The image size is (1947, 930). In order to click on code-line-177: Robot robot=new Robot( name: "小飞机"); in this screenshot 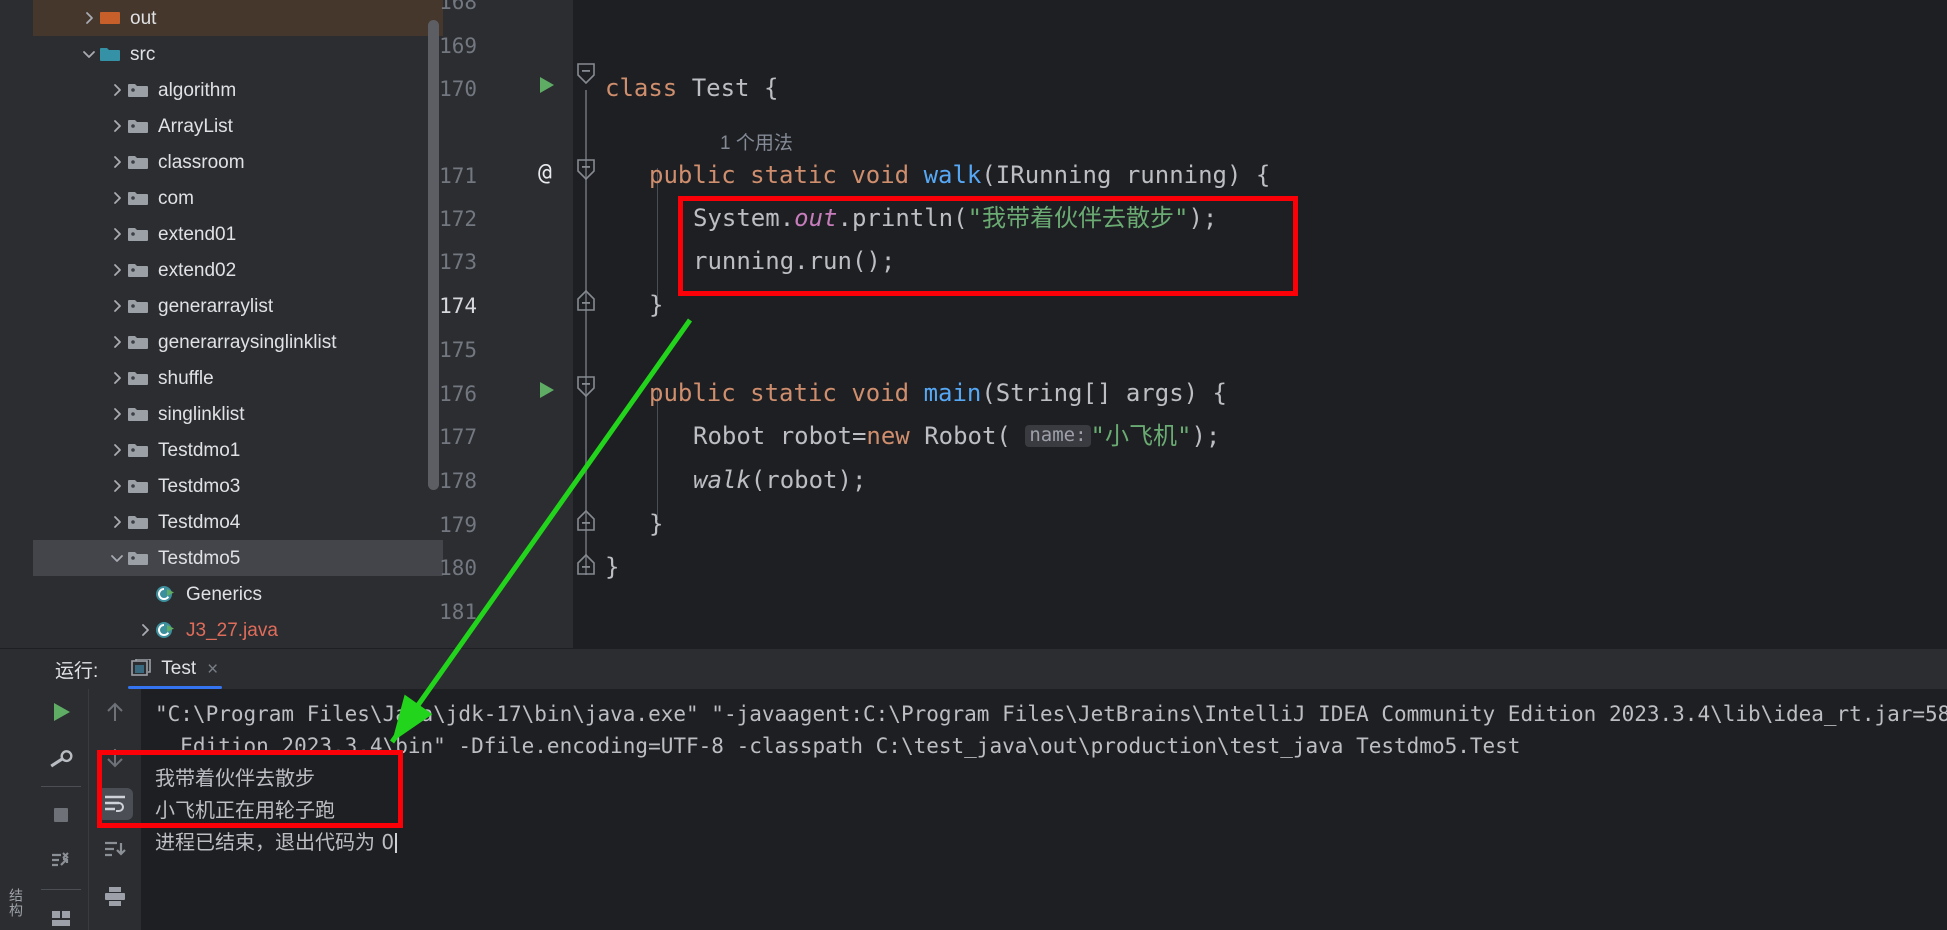, I will do `click(956, 436)`.